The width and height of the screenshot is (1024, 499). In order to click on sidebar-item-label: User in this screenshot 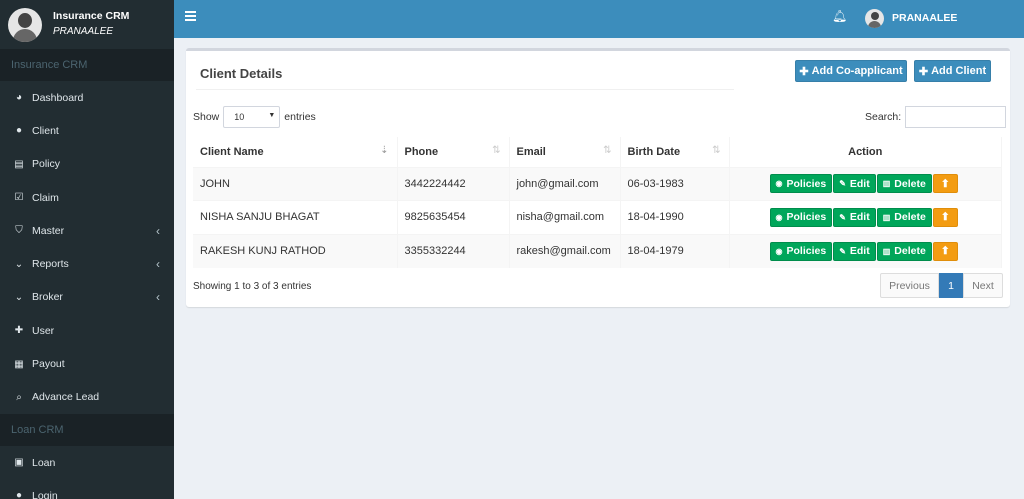, I will do `click(43, 330)`.